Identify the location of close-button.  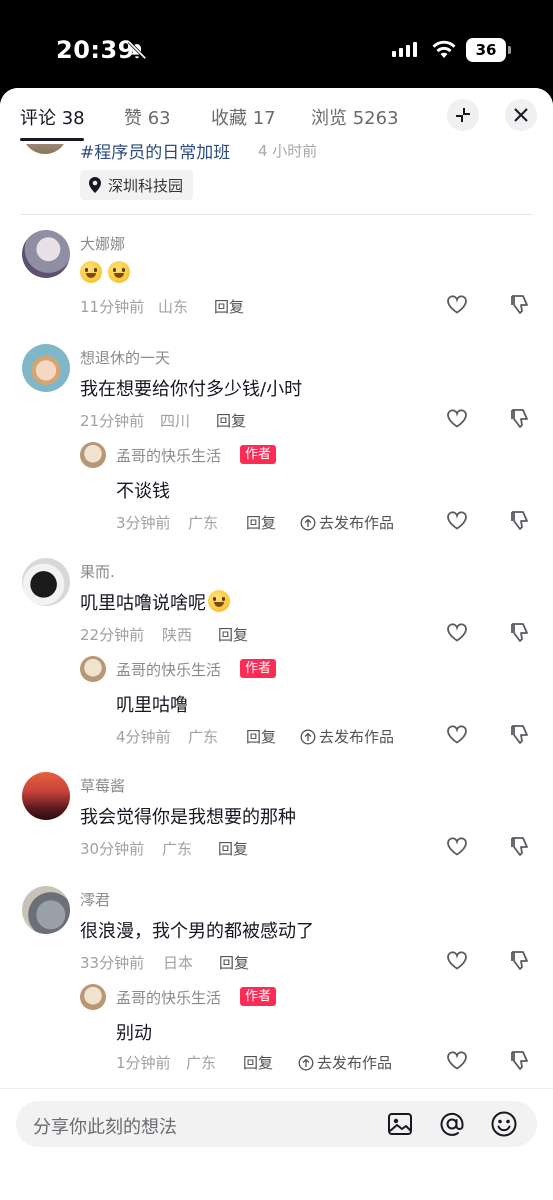
(521, 115).